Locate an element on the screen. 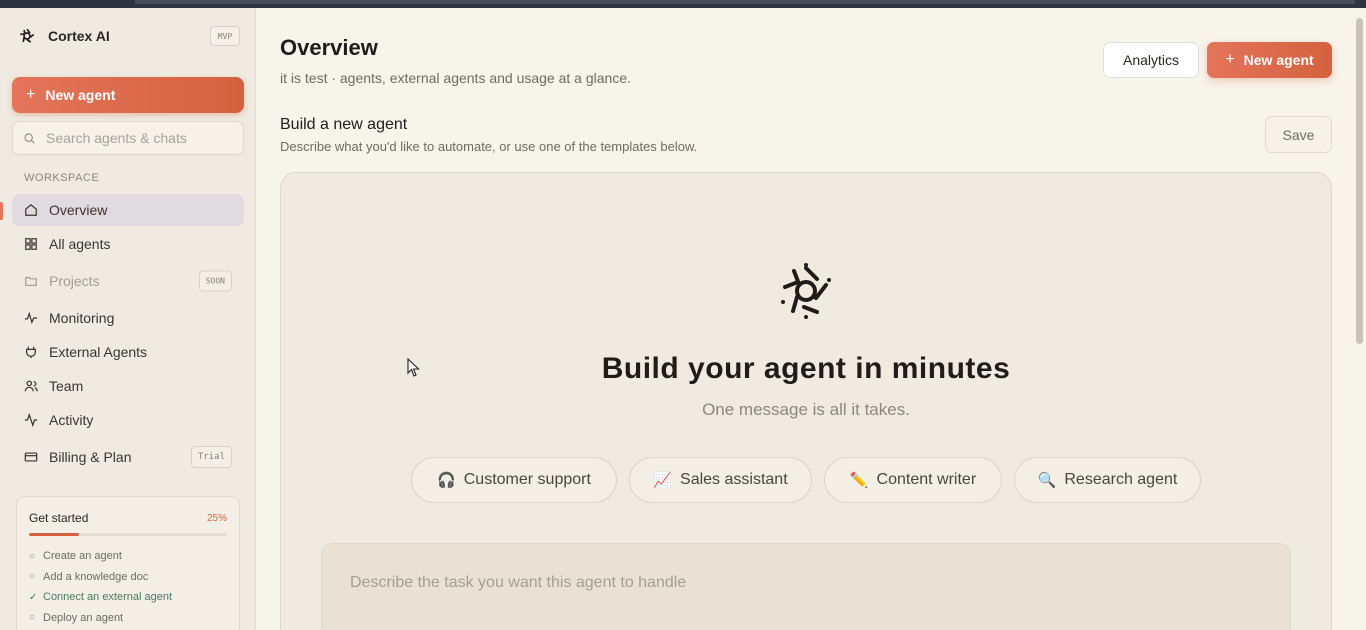 The height and width of the screenshot is (630, 1366). plug-icon is located at coordinates (31, 352).